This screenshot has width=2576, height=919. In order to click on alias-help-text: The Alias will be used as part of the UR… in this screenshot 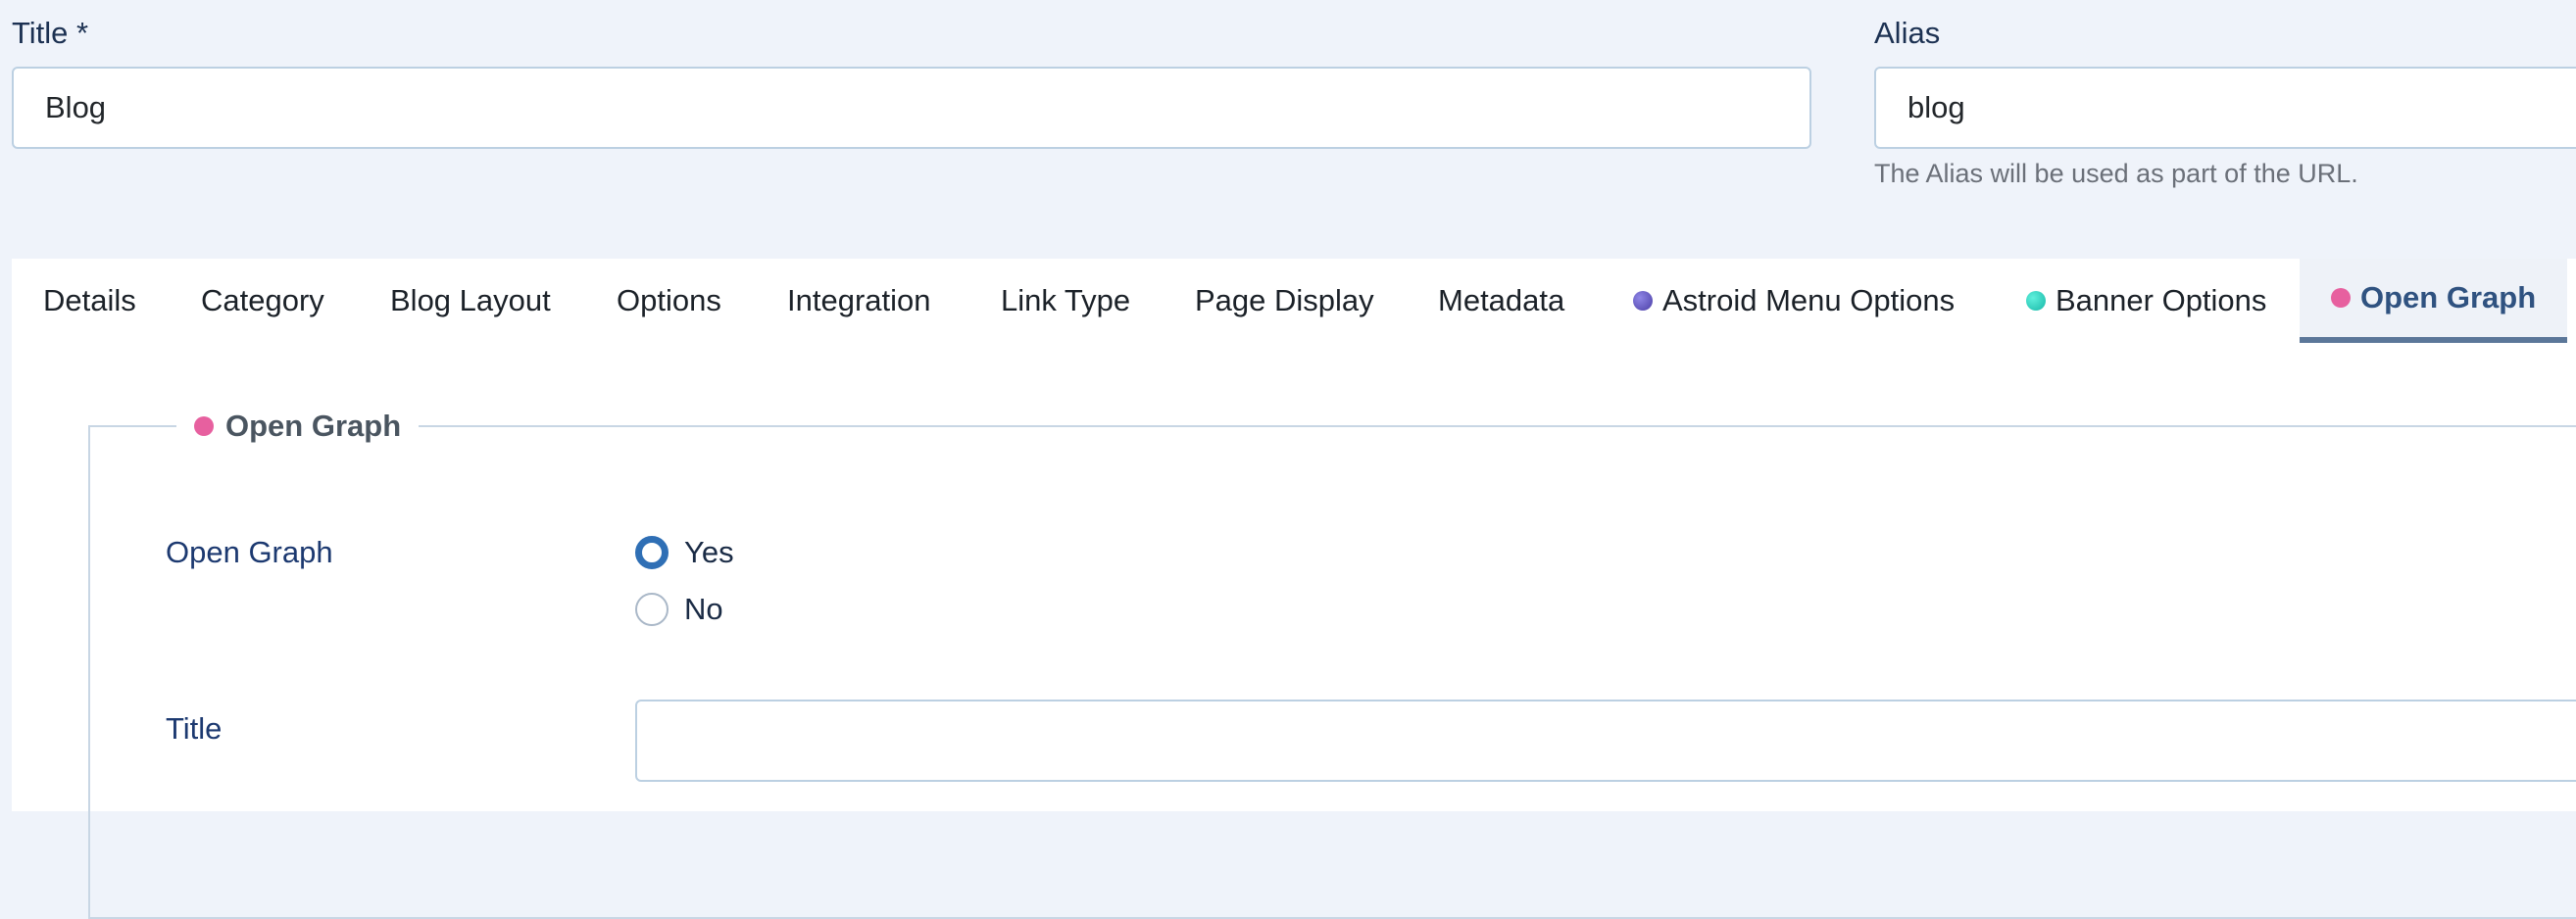, I will do `click(2116, 173)`.